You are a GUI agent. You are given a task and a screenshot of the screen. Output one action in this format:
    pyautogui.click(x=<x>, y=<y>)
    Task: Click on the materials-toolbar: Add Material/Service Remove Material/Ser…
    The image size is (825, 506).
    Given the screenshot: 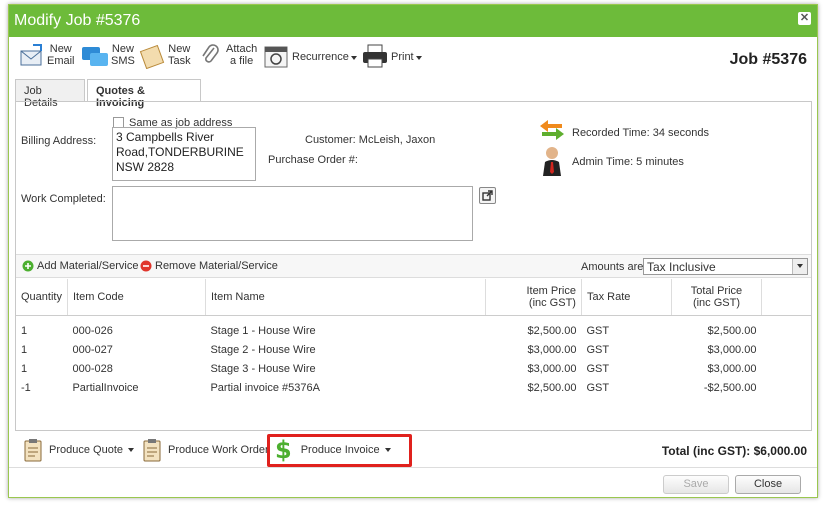 What is the action you would take?
    pyautogui.click(x=413, y=266)
    